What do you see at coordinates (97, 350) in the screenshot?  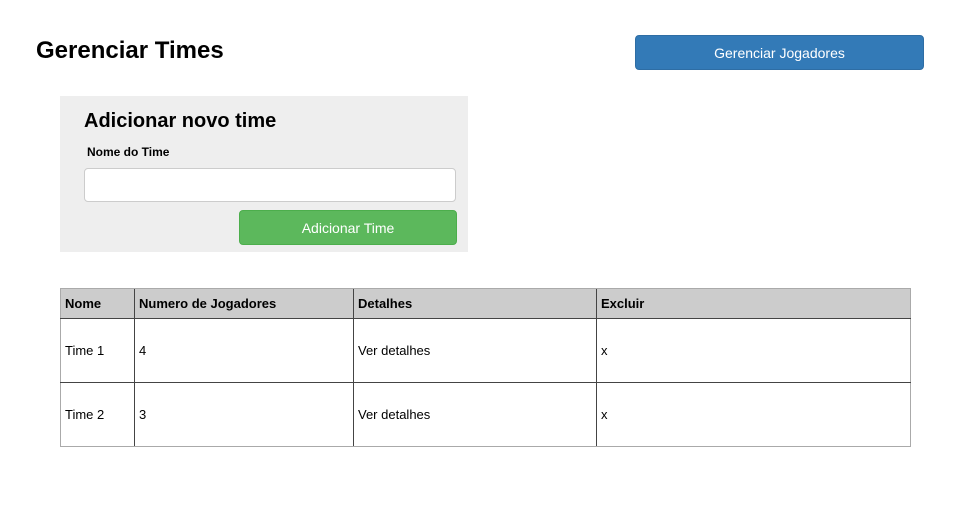 I see `team-name: Time 1` at bounding box center [97, 350].